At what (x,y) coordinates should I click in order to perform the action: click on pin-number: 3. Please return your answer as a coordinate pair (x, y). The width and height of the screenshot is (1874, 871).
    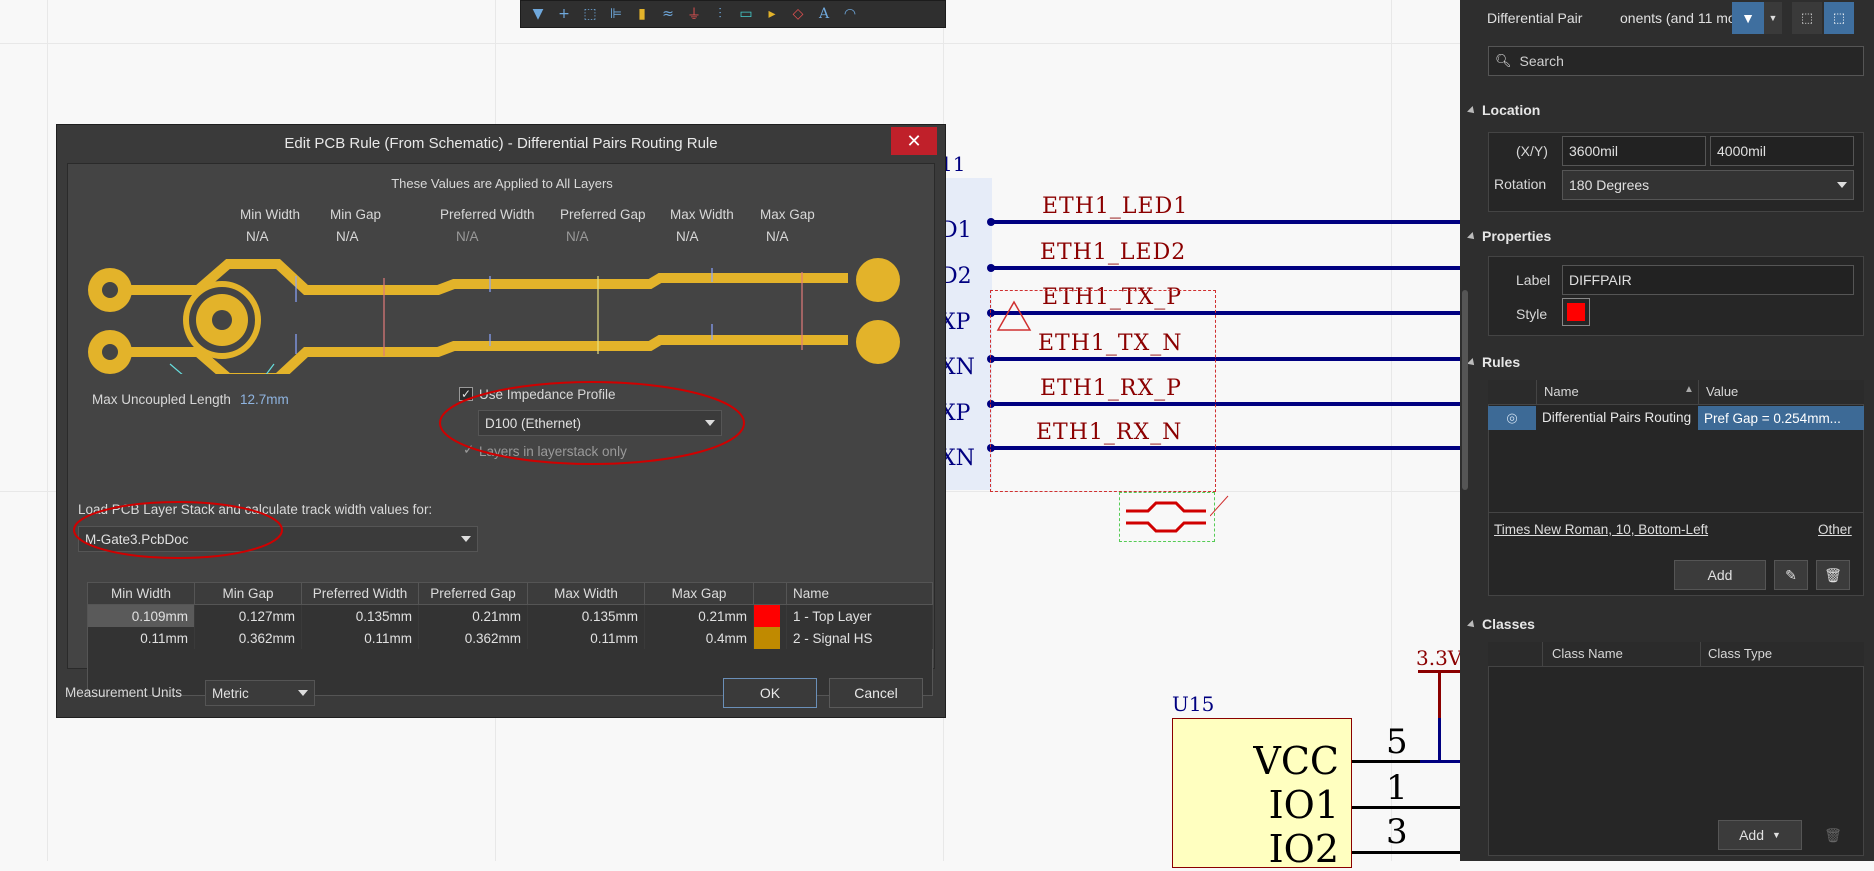
    Looking at the image, I should click on (1397, 832).